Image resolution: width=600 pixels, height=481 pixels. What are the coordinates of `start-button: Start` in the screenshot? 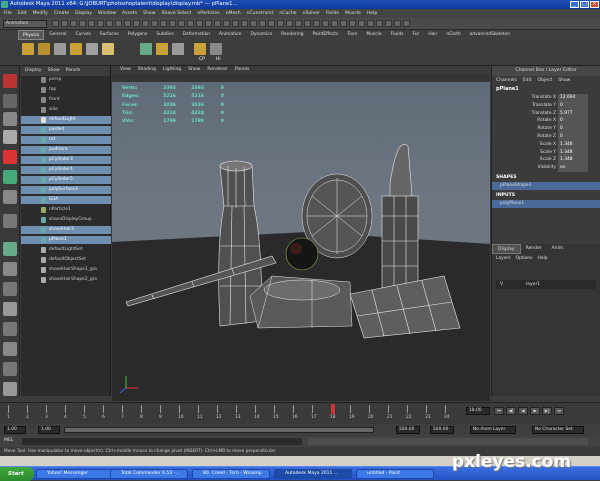 It's located at (17, 474).